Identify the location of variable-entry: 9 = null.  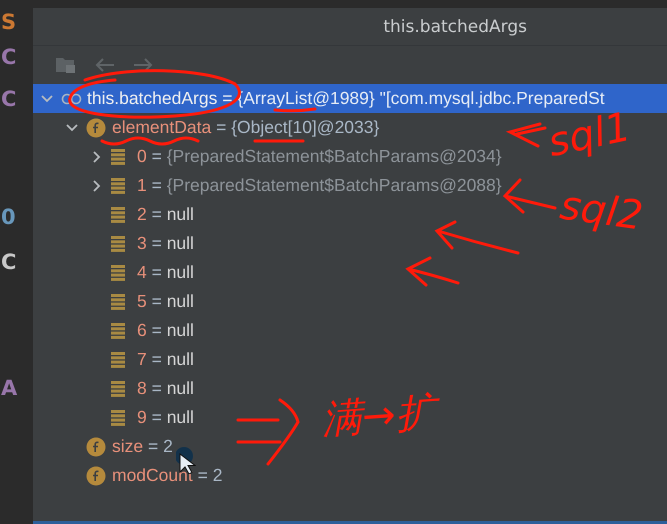
(165, 417).